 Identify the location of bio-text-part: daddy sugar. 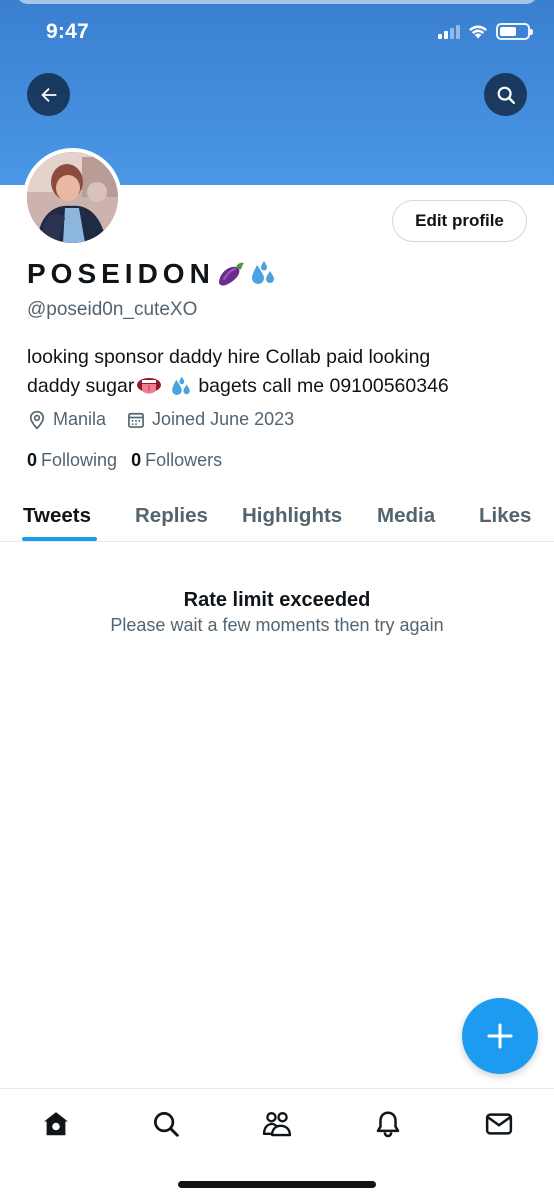
(81, 386).